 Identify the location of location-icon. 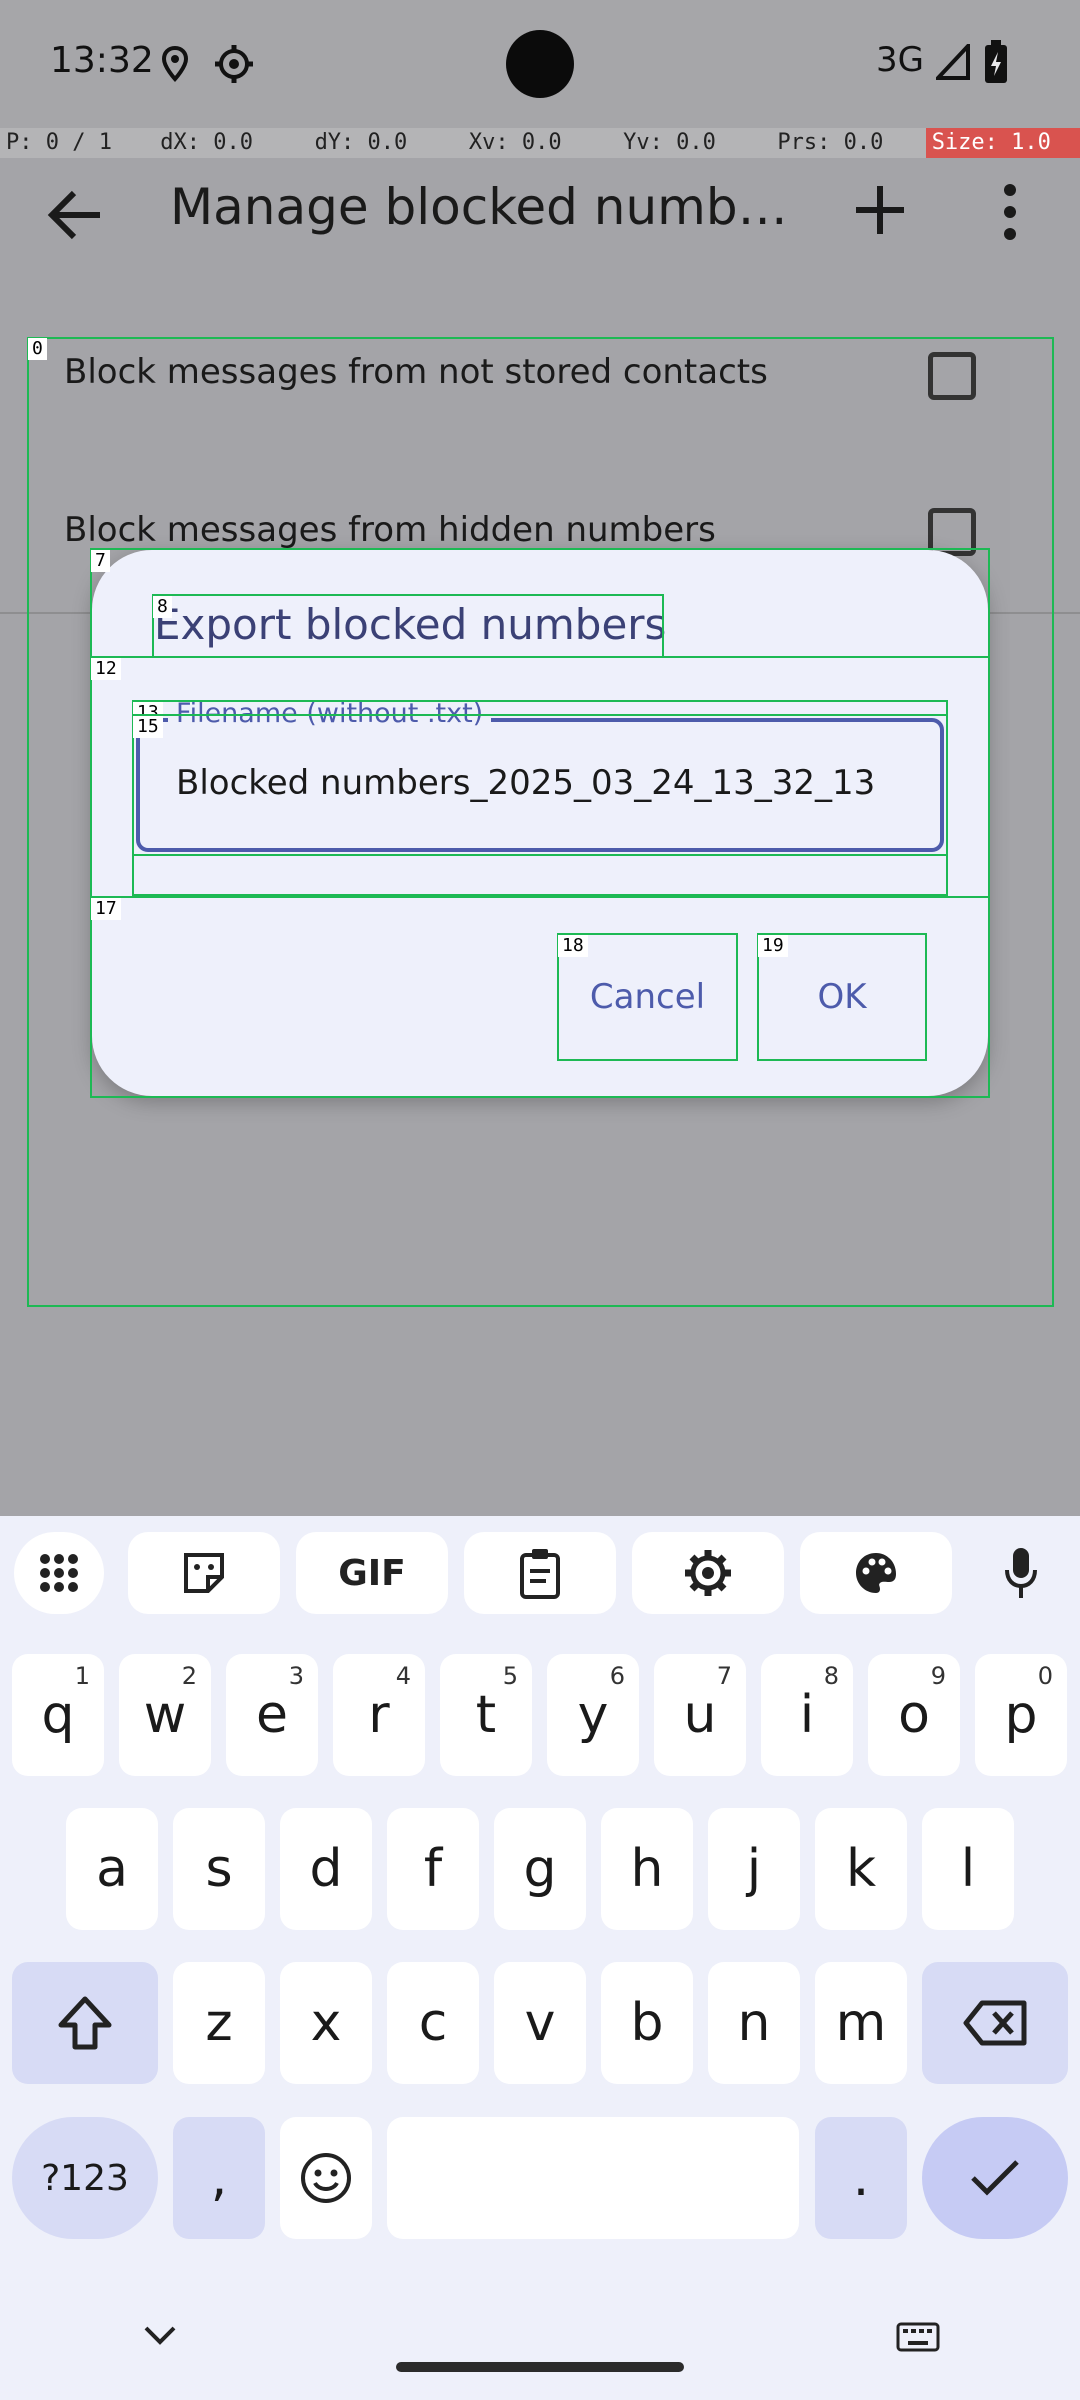
(175, 65).